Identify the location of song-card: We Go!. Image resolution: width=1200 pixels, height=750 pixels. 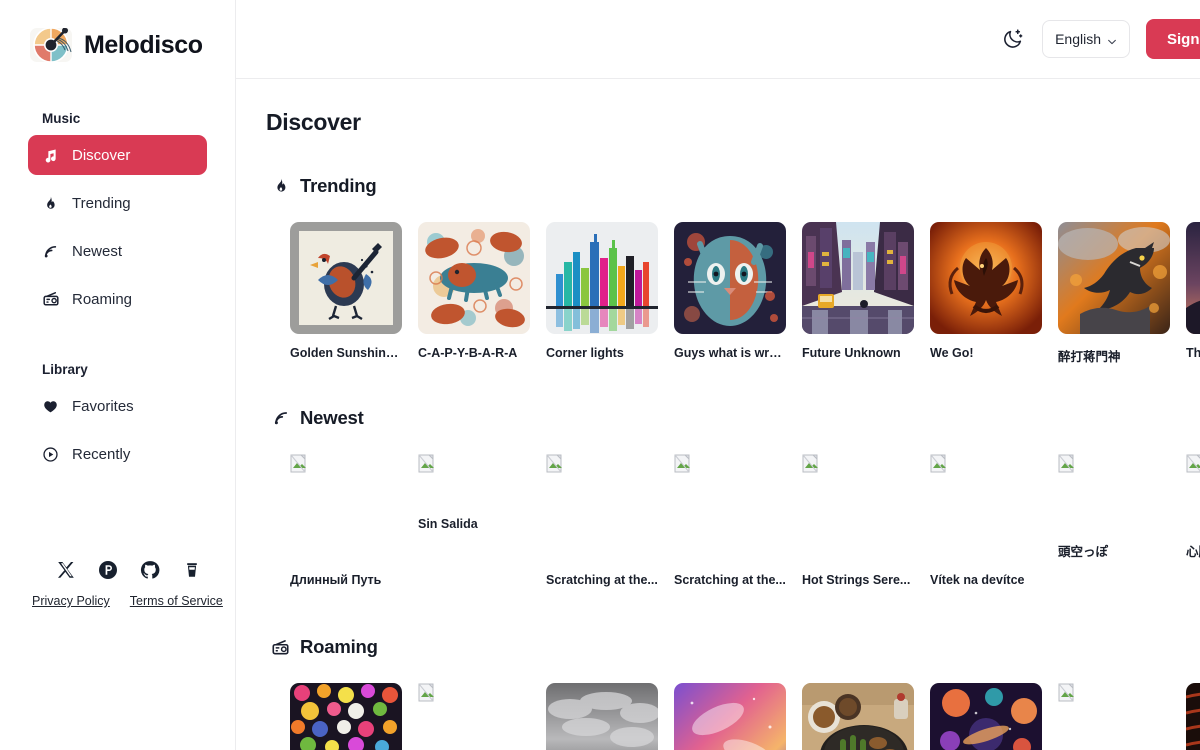
(986, 293).